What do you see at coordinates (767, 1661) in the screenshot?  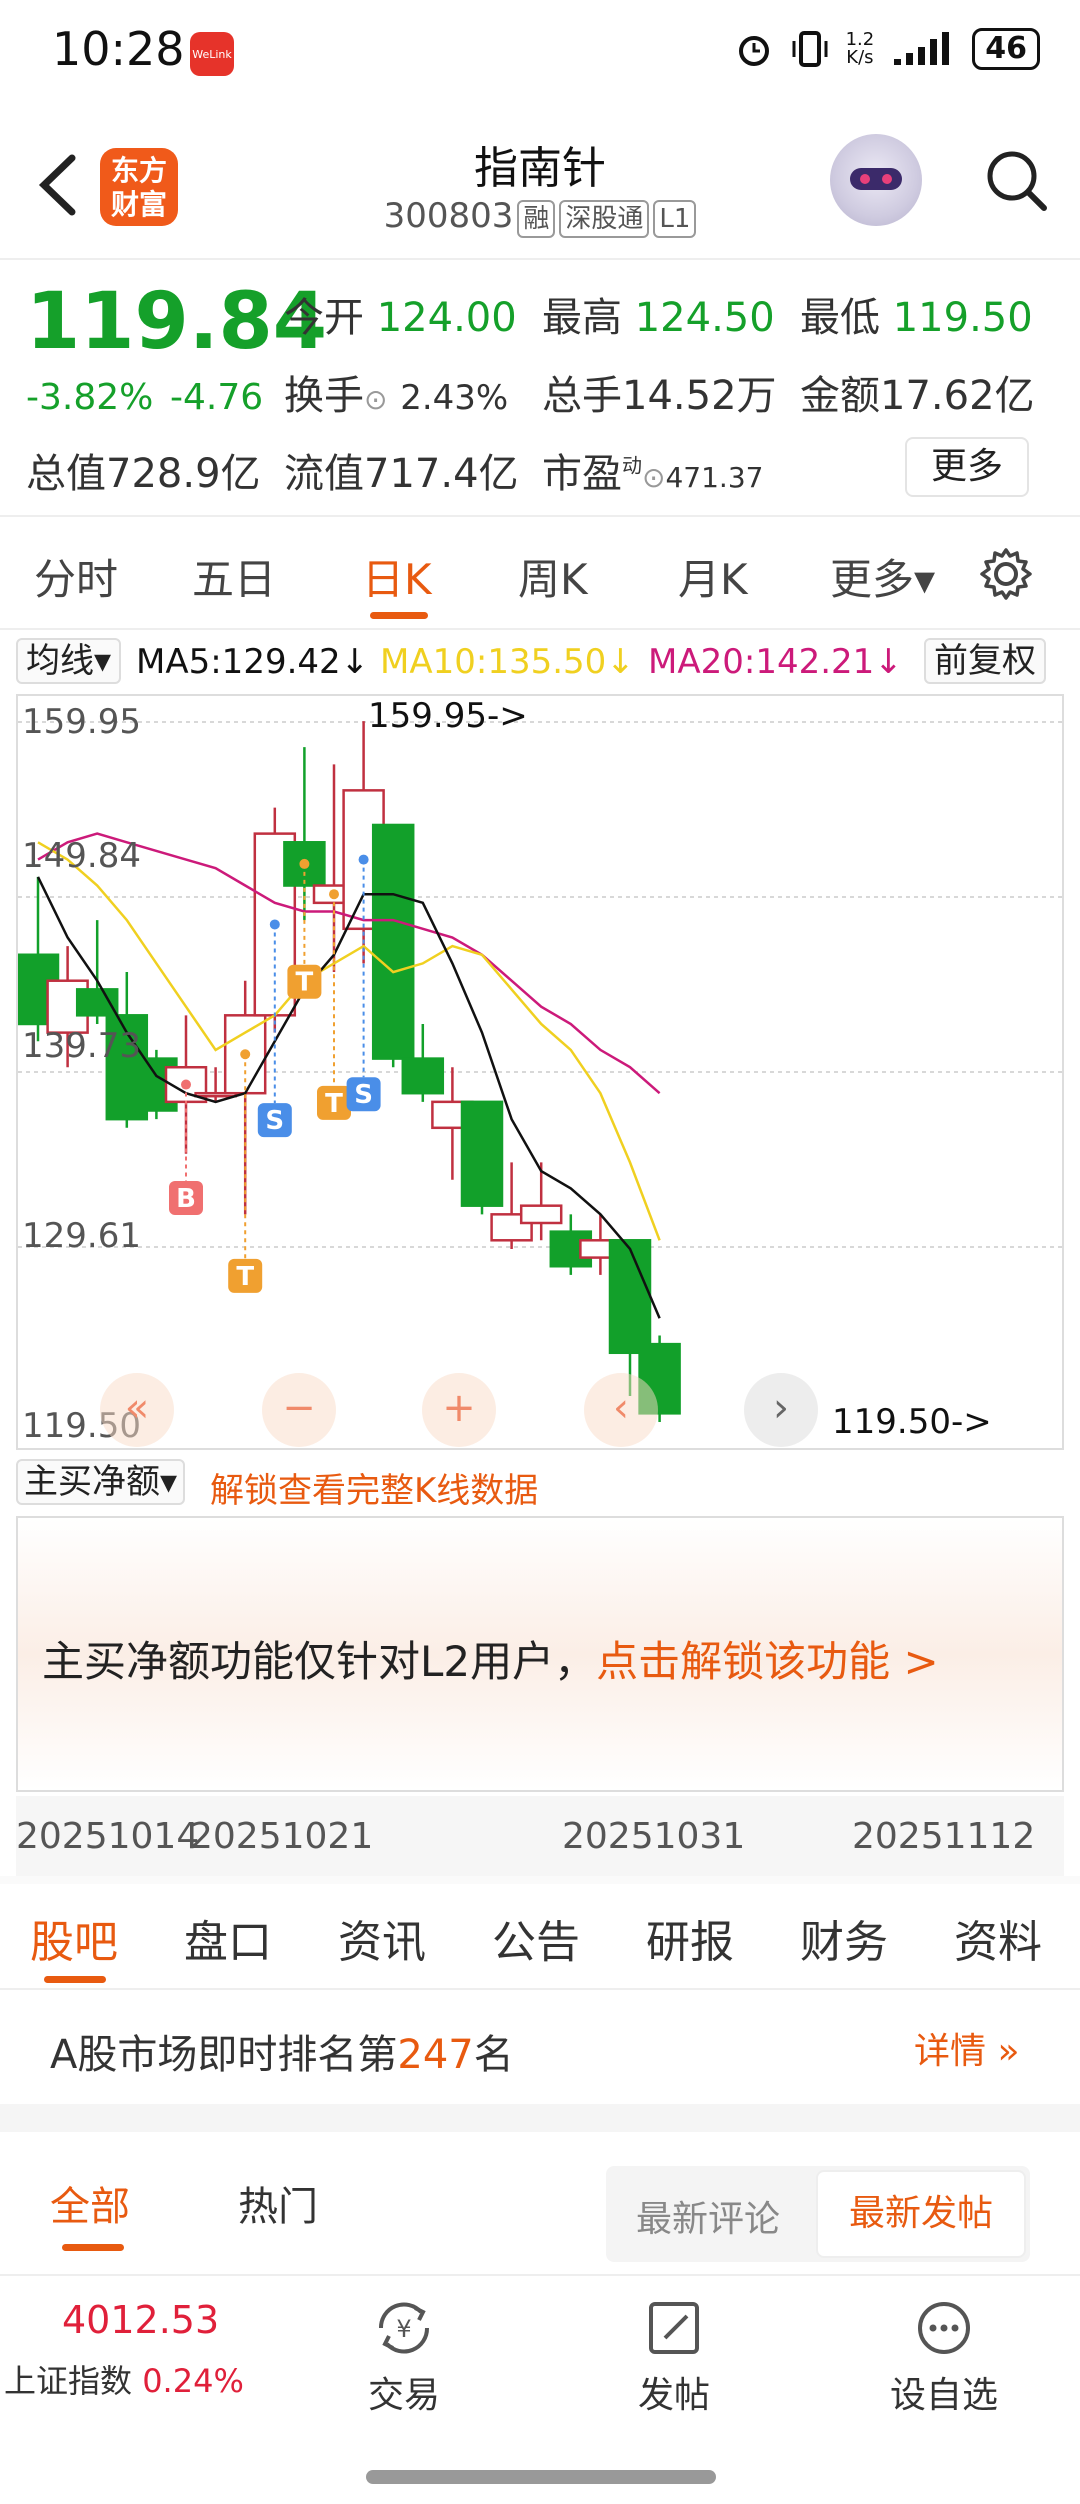 I see `unlock-l2-link: 点击解锁该功能 >` at bounding box center [767, 1661].